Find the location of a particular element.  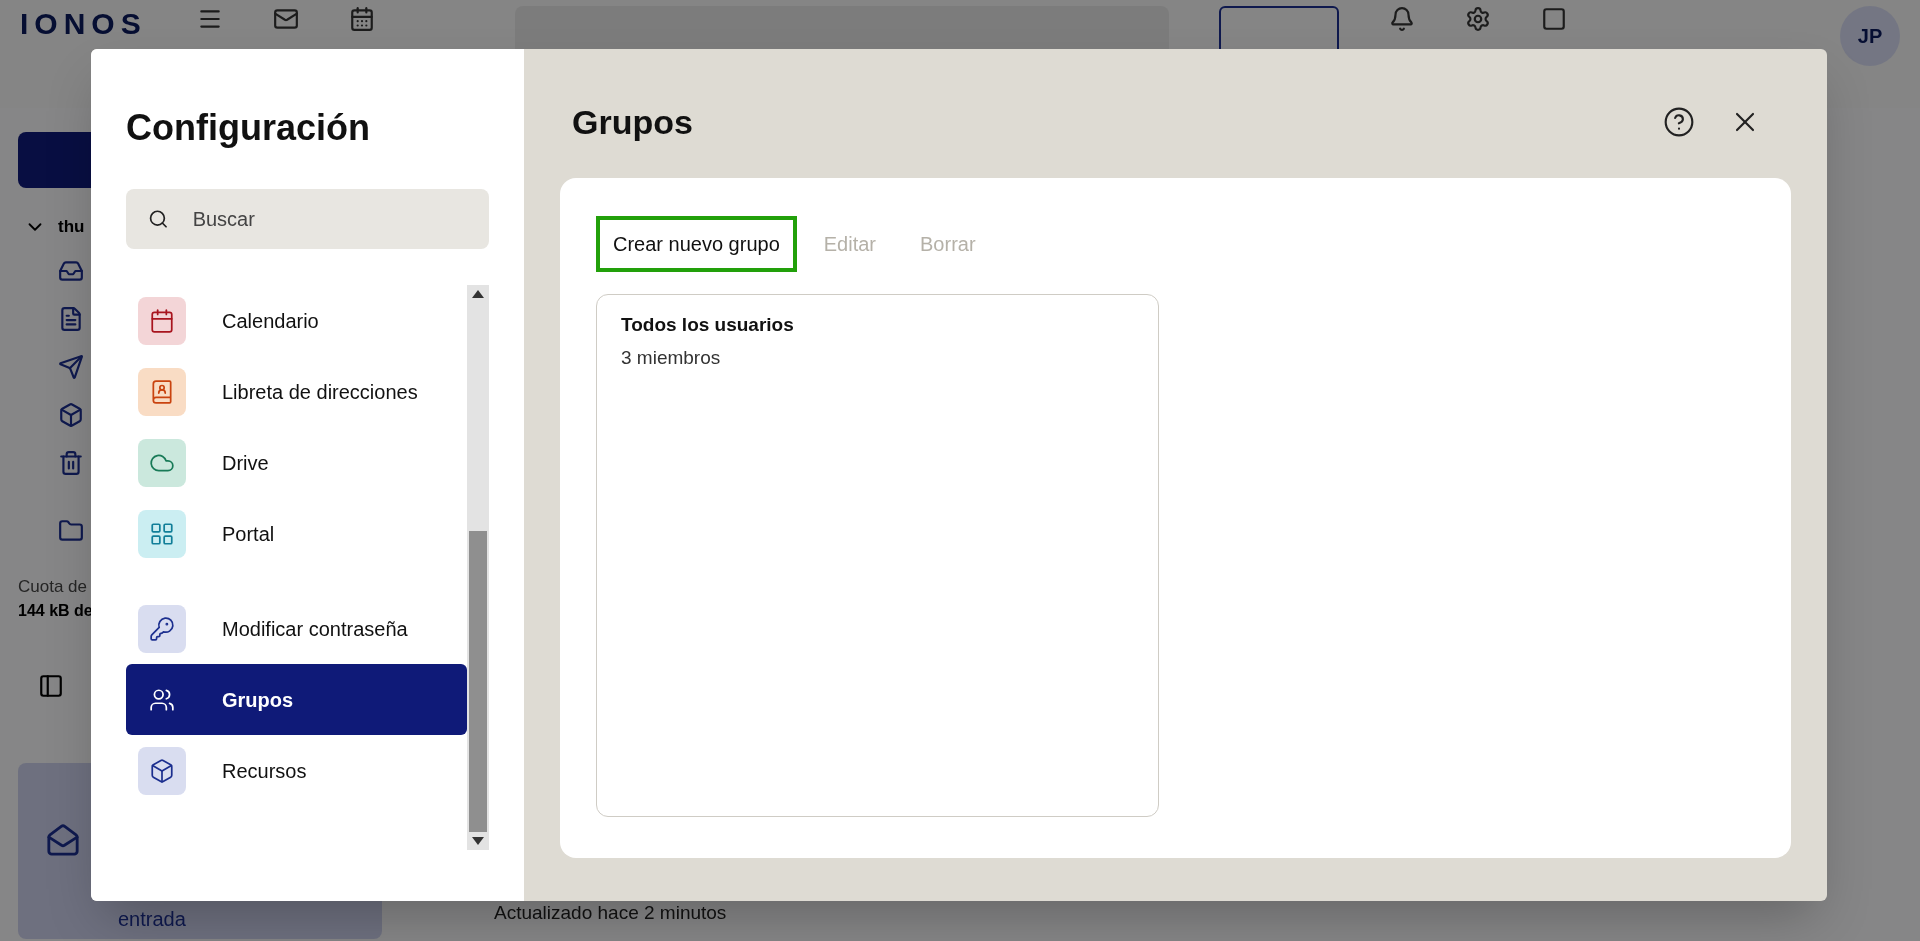

account-name: thu is located at coordinates (71, 227).